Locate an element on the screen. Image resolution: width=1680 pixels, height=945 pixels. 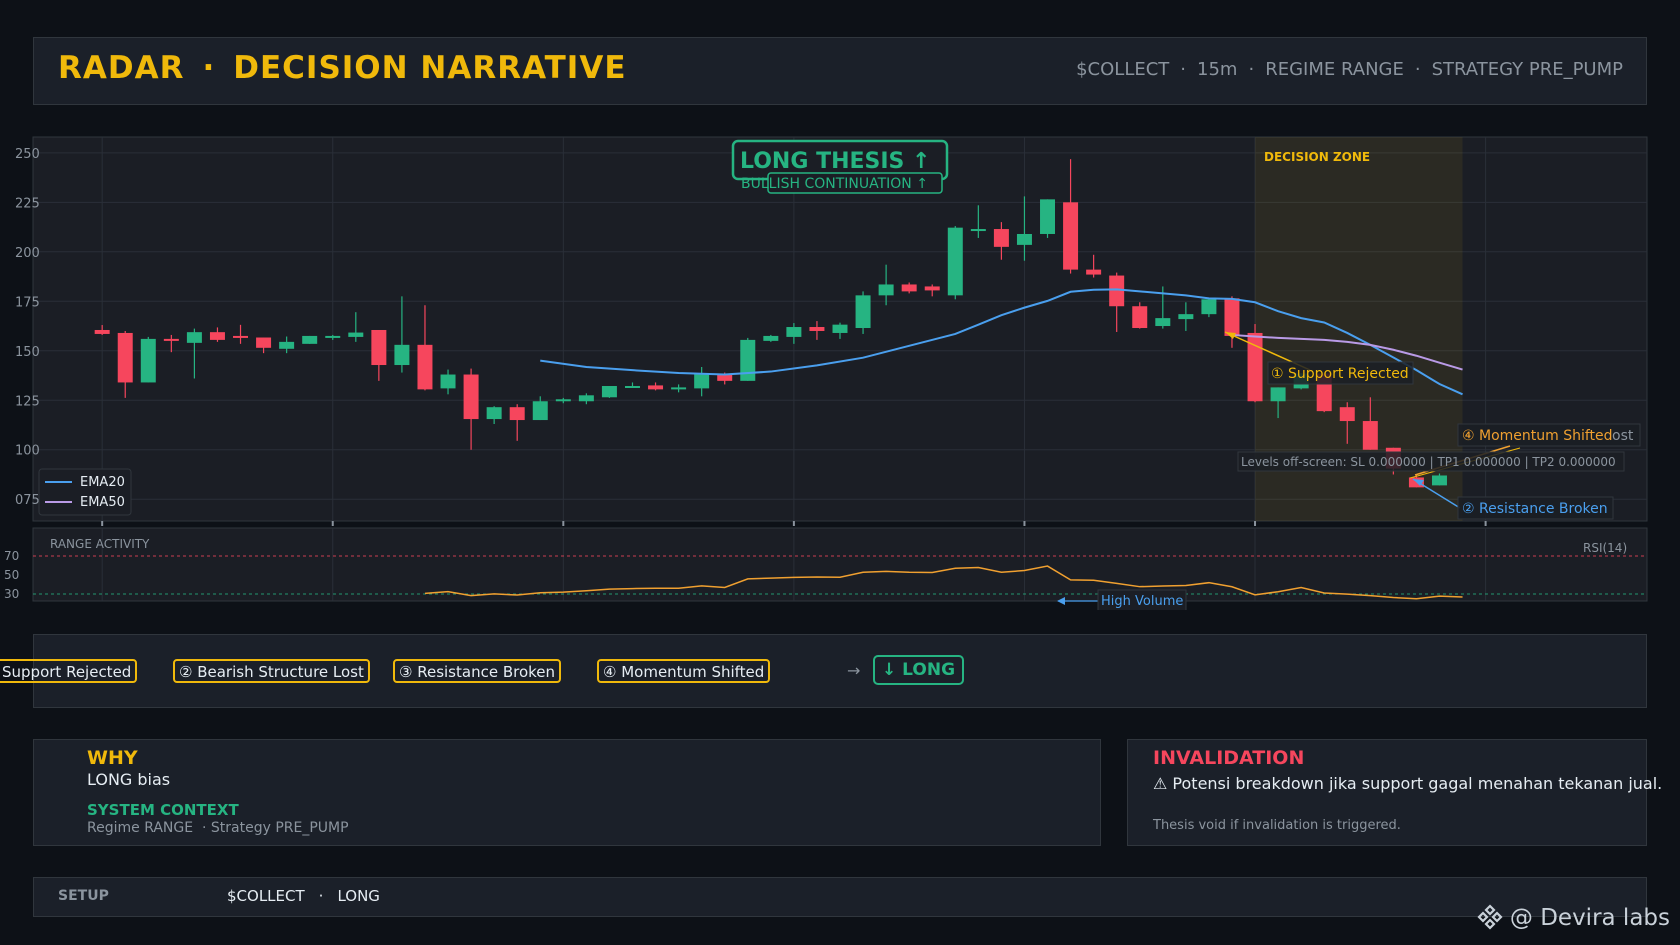
y-tick-label: 225 is located at coordinates (27, 203).